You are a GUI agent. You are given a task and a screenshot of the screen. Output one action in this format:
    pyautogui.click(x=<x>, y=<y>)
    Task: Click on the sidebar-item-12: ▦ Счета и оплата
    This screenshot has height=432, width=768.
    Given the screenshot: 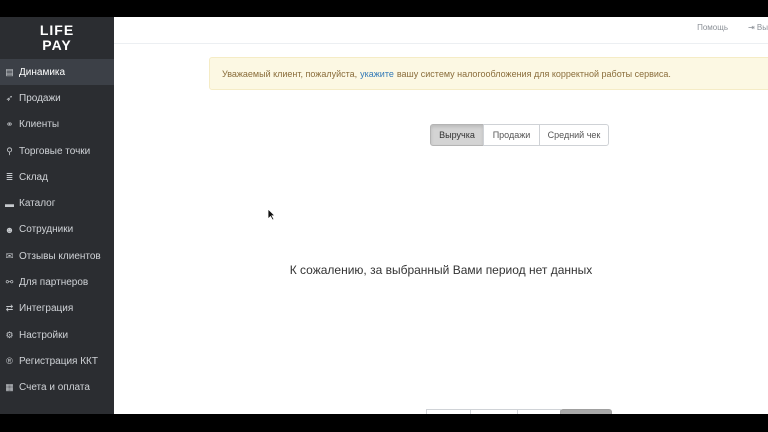 What is the action you would take?
    pyautogui.click(x=57, y=388)
    